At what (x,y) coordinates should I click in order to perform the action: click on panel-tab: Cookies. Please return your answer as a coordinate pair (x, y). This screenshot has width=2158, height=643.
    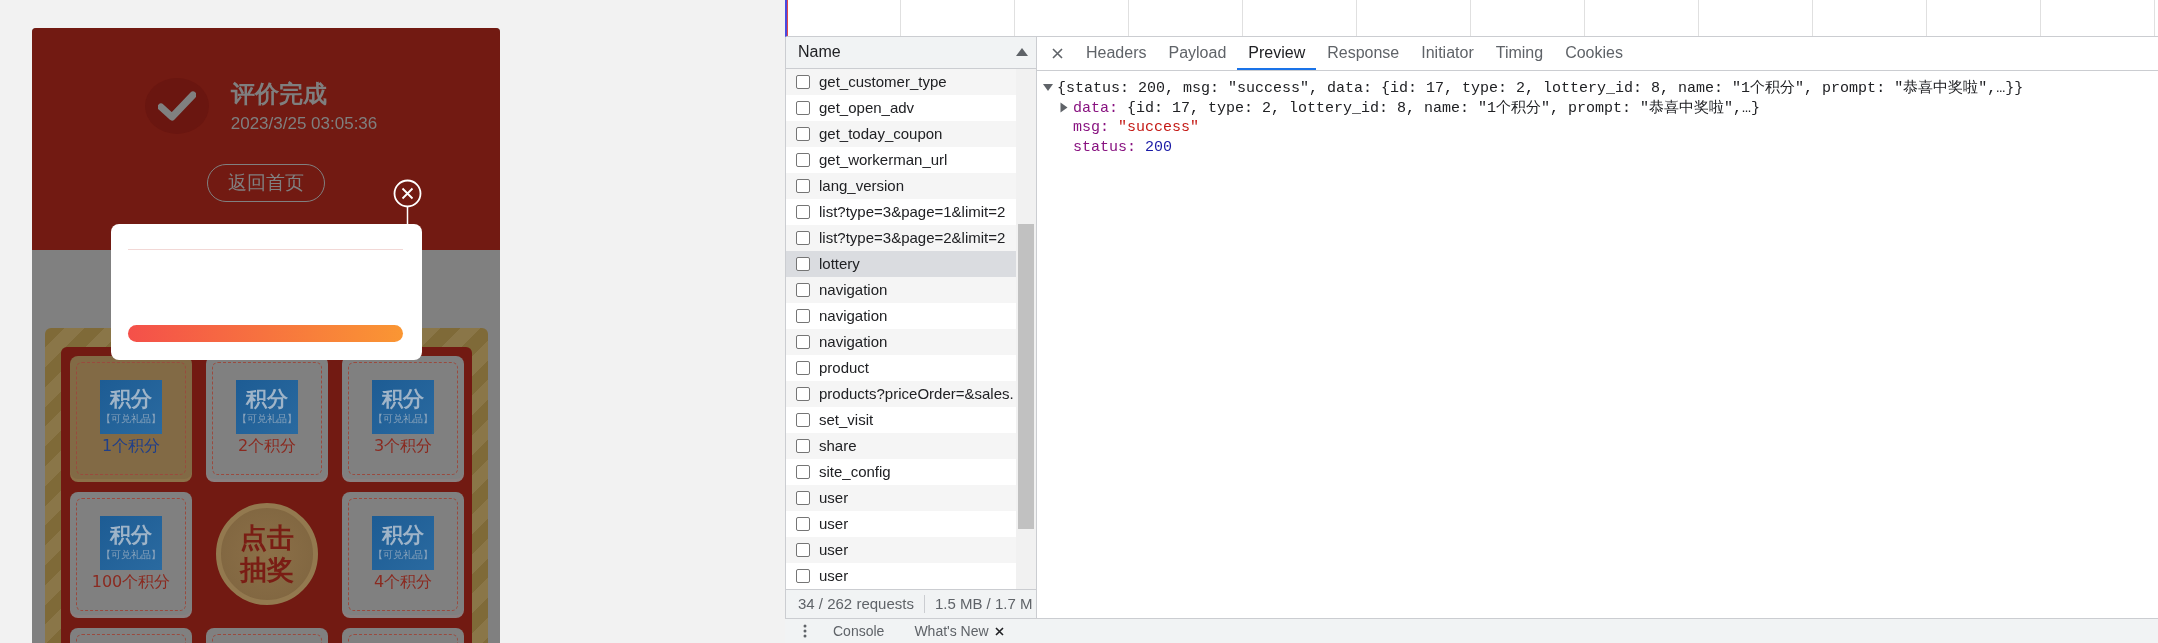
    Looking at the image, I should click on (1594, 53).